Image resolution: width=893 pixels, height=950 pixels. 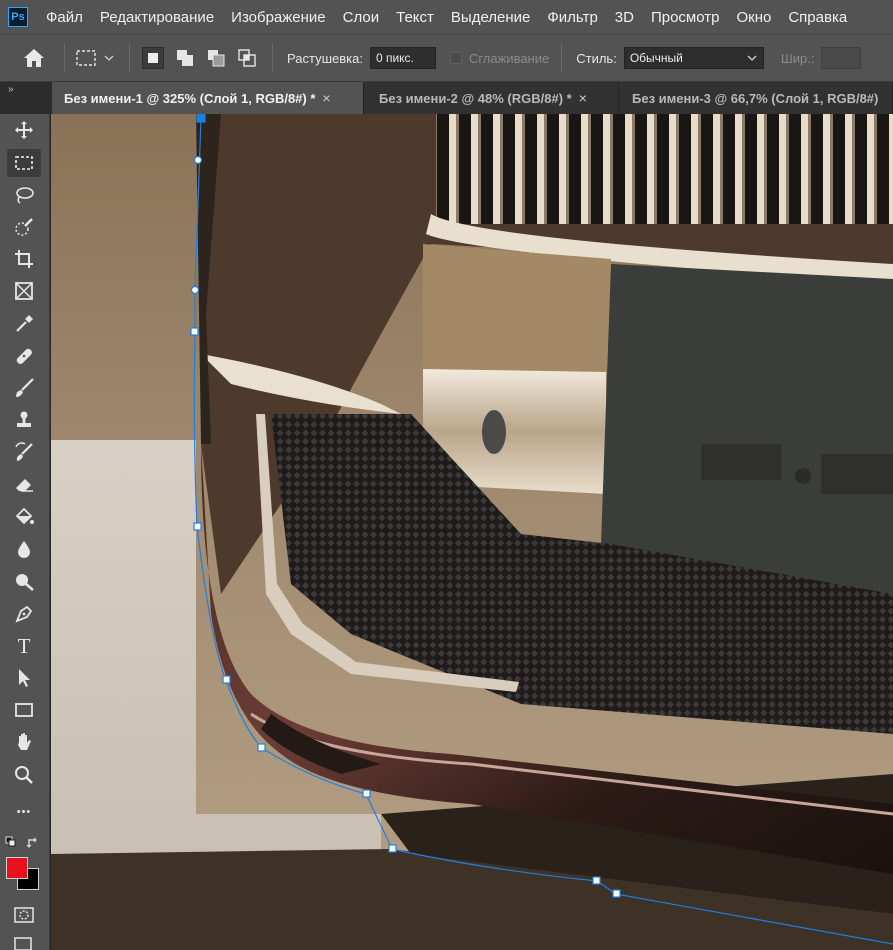 I want to click on move-icon, so click(x=24, y=130).